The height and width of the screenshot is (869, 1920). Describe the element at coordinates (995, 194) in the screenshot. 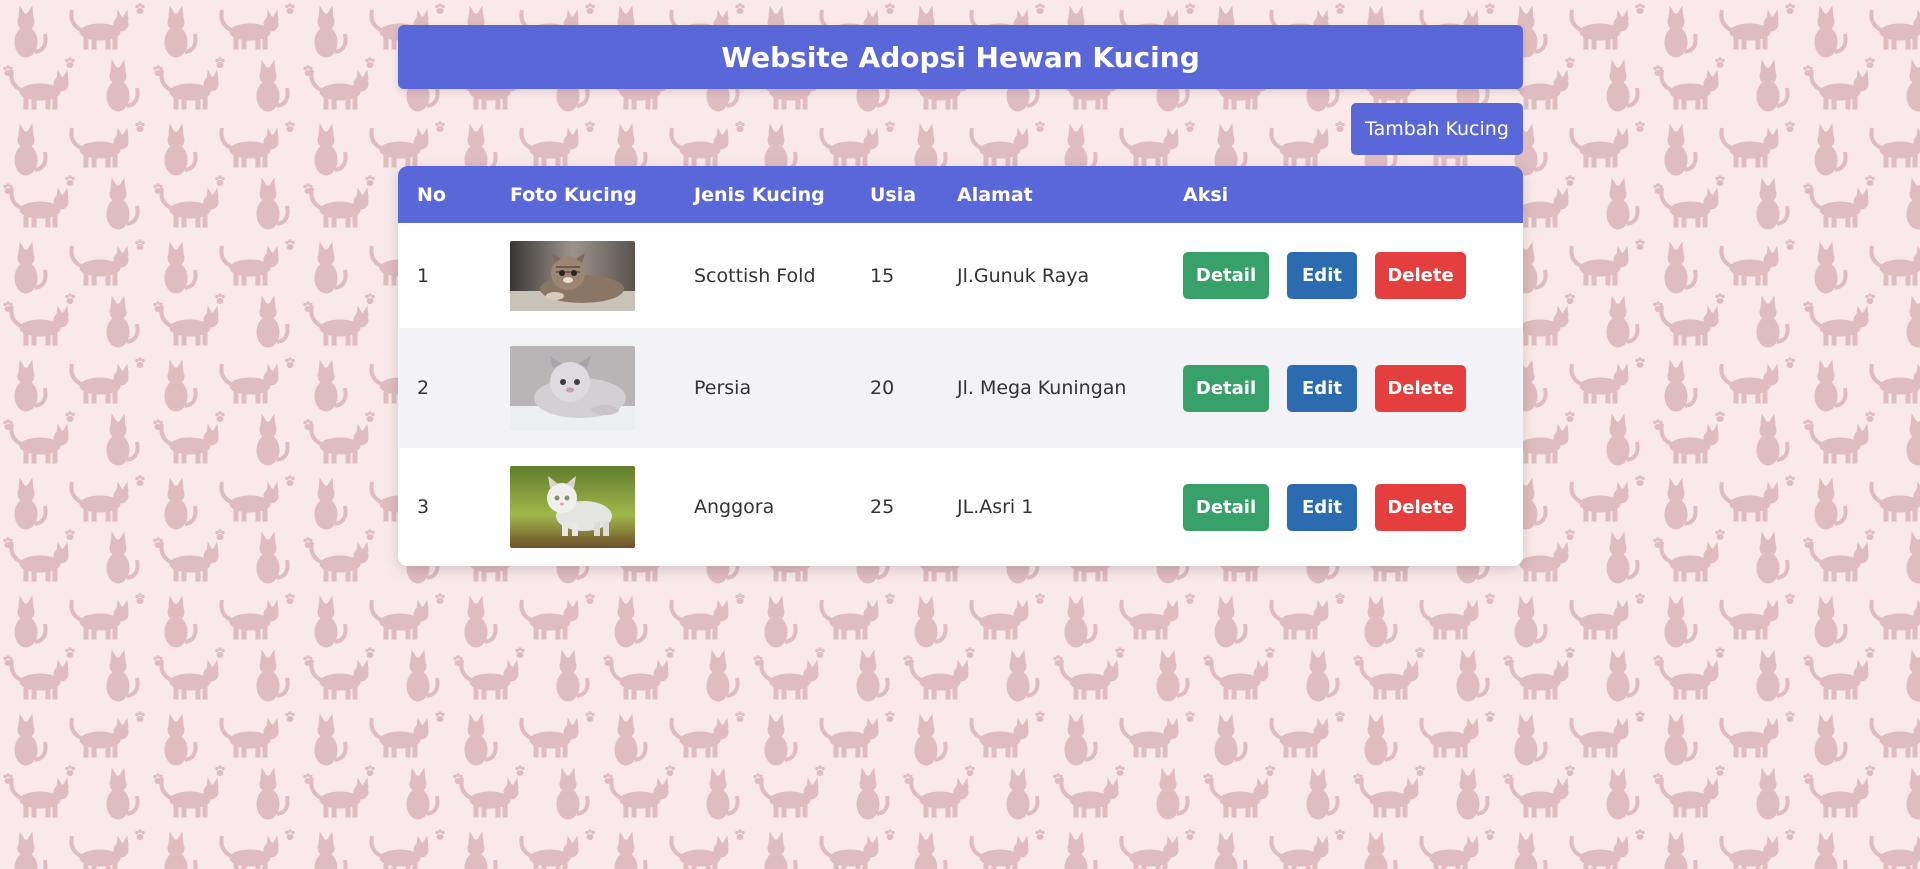

I see `header-alamat: Alamat` at that location.